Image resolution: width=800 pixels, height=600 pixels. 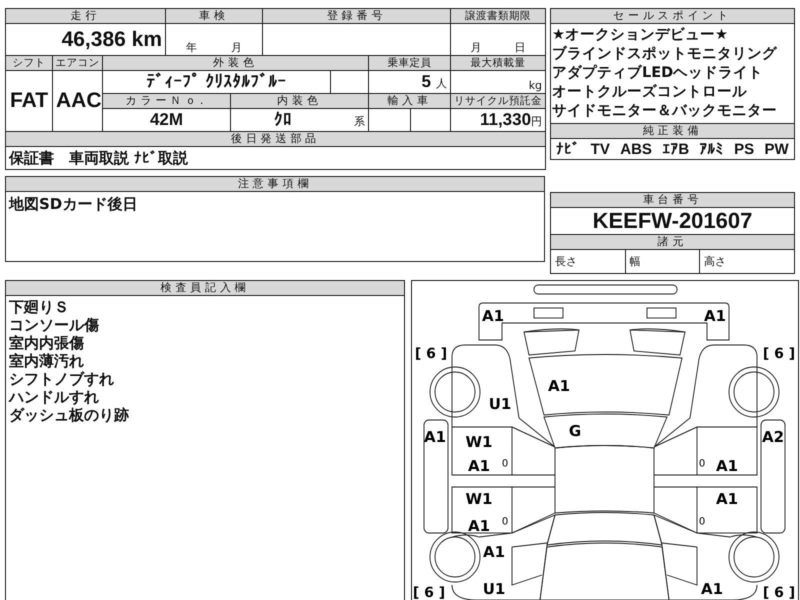 What do you see at coordinates (640, 35) in the screenshot?
I see `sales-point-text: ★オークションデビュー★` at bounding box center [640, 35].